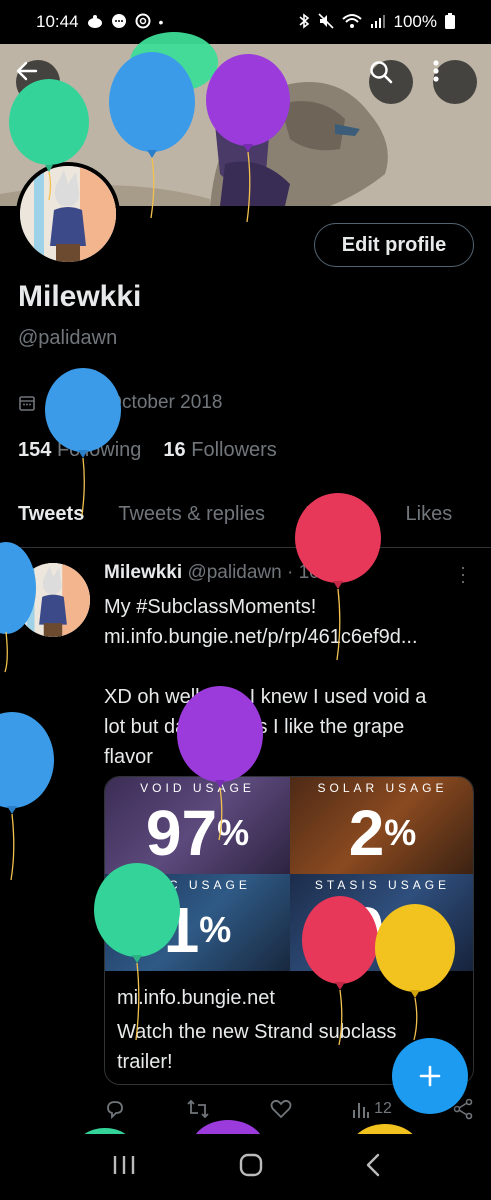 The image size is (491, 1200). What do you see at coordinates (234, 450) in the screenshot?
I see `followers-label: Followers` at bounding box center [234, 450].